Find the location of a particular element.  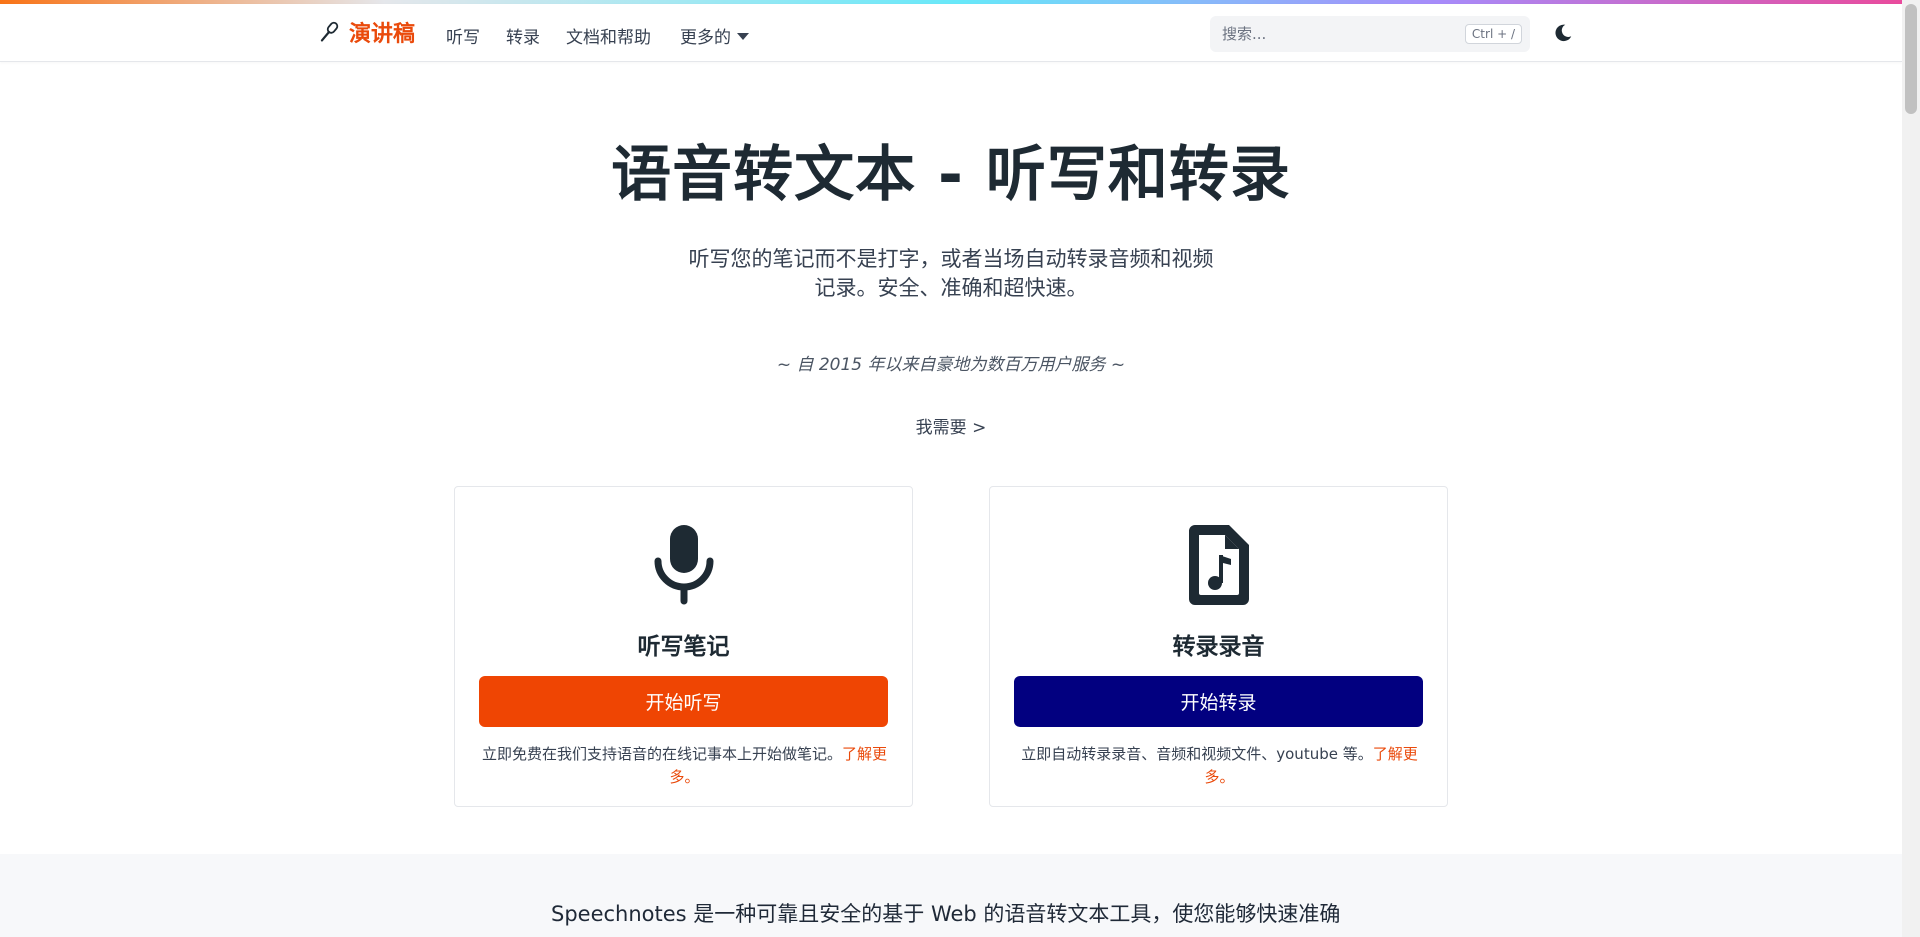

search-input is located at coordinates (1343, 34).